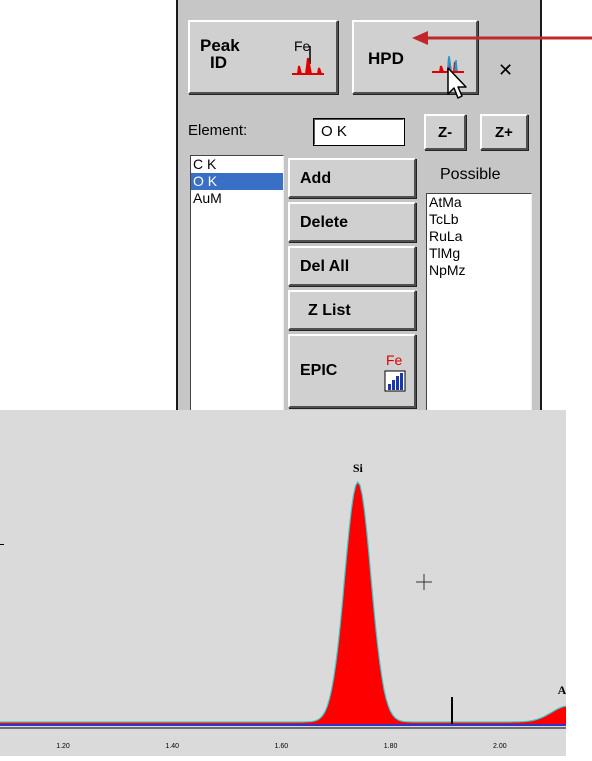  I want to click on list-item: TlMg, so click(479, 253).